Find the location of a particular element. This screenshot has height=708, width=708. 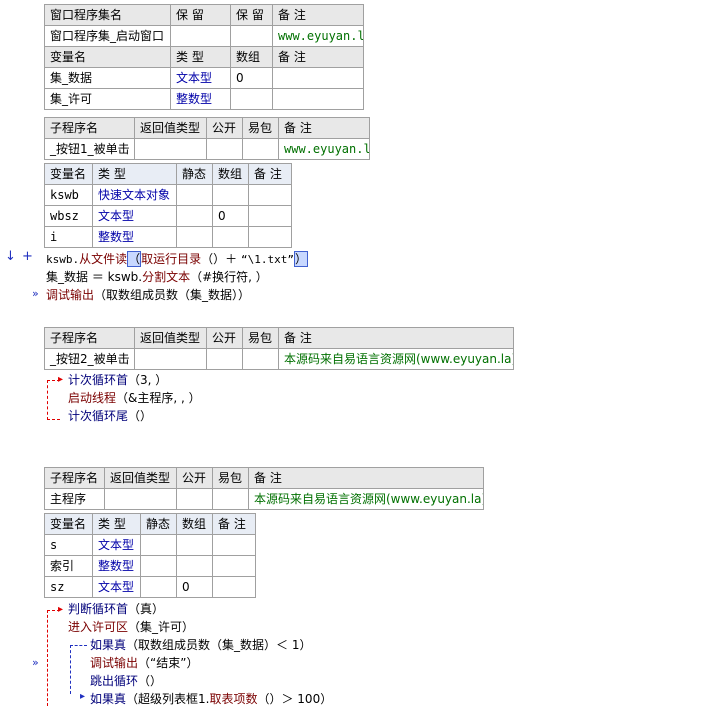

code-line-loop-end: 计次循环尾（） is located at coordinates (110, 416).